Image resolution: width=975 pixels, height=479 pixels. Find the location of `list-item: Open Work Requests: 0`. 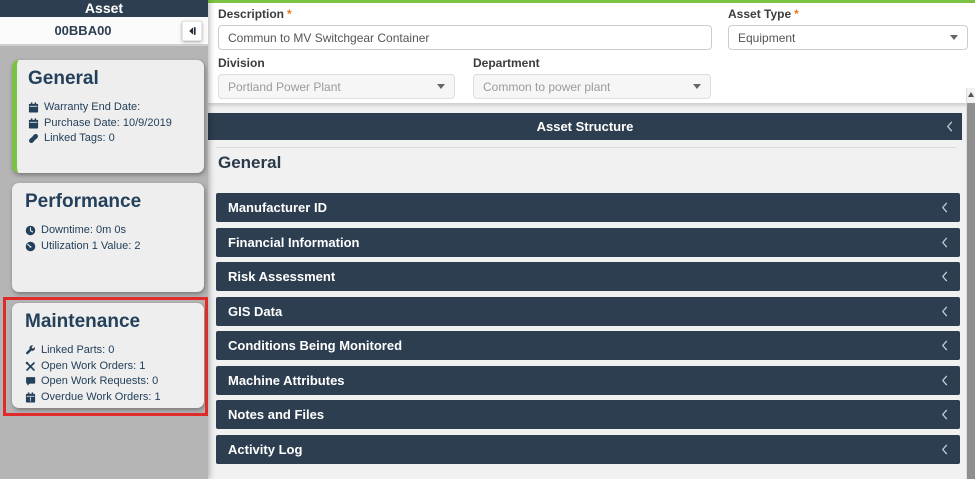

list-item: Open Work Requests: 0 is located at coordinates (110, 382).